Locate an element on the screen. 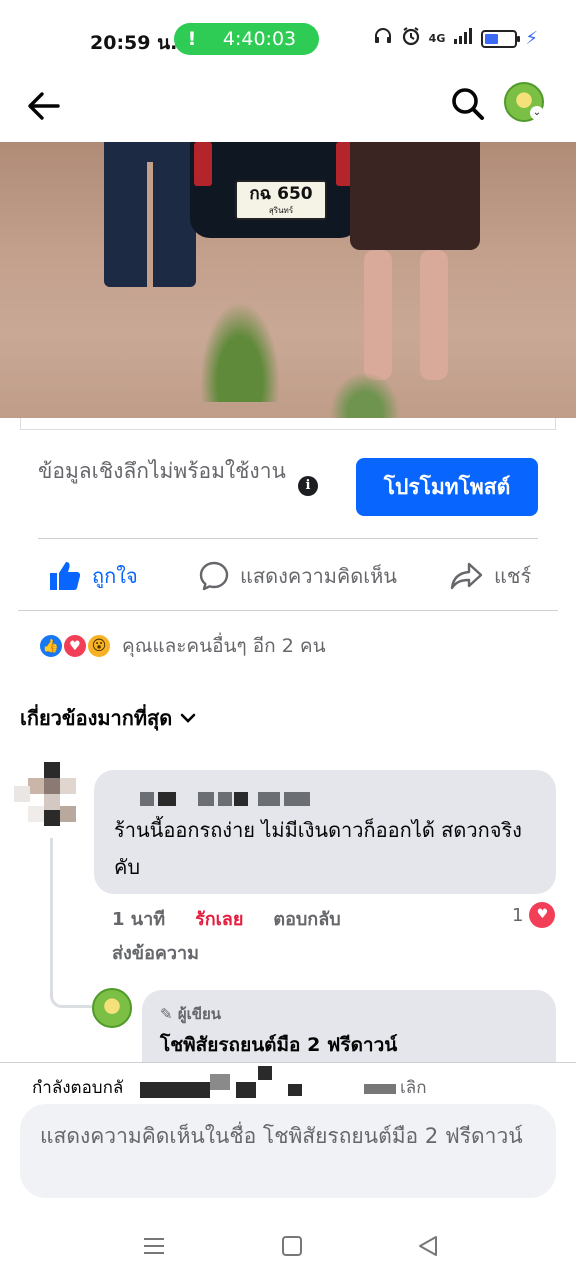 This screenshot has height=1280, width=576. author-badge-label: ผู้เขียน is located at coordinates (199, 1014).